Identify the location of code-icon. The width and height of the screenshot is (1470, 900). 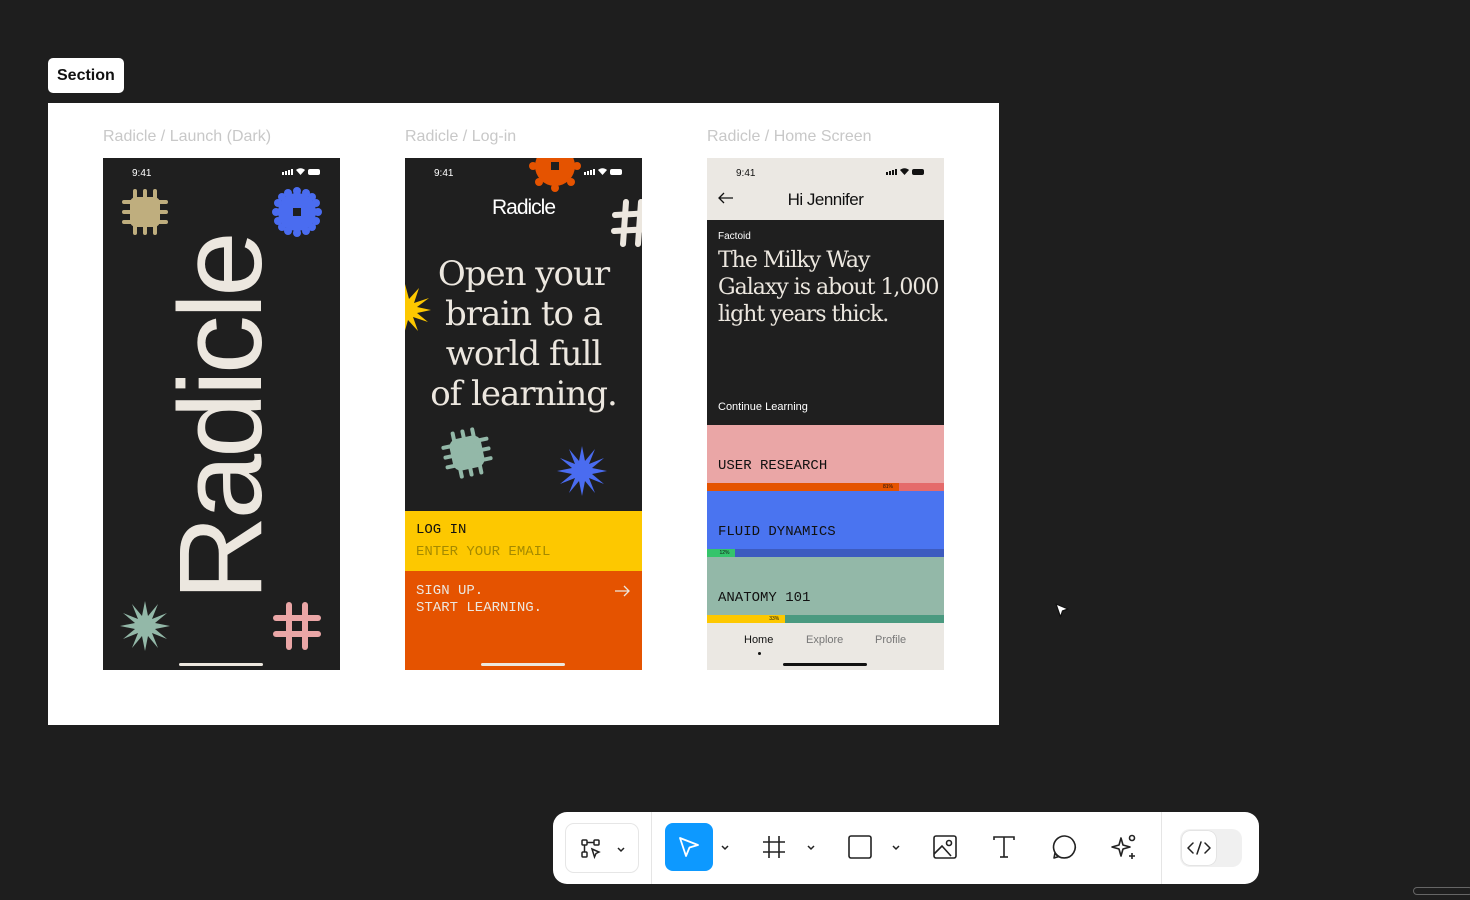
(1199, 848).